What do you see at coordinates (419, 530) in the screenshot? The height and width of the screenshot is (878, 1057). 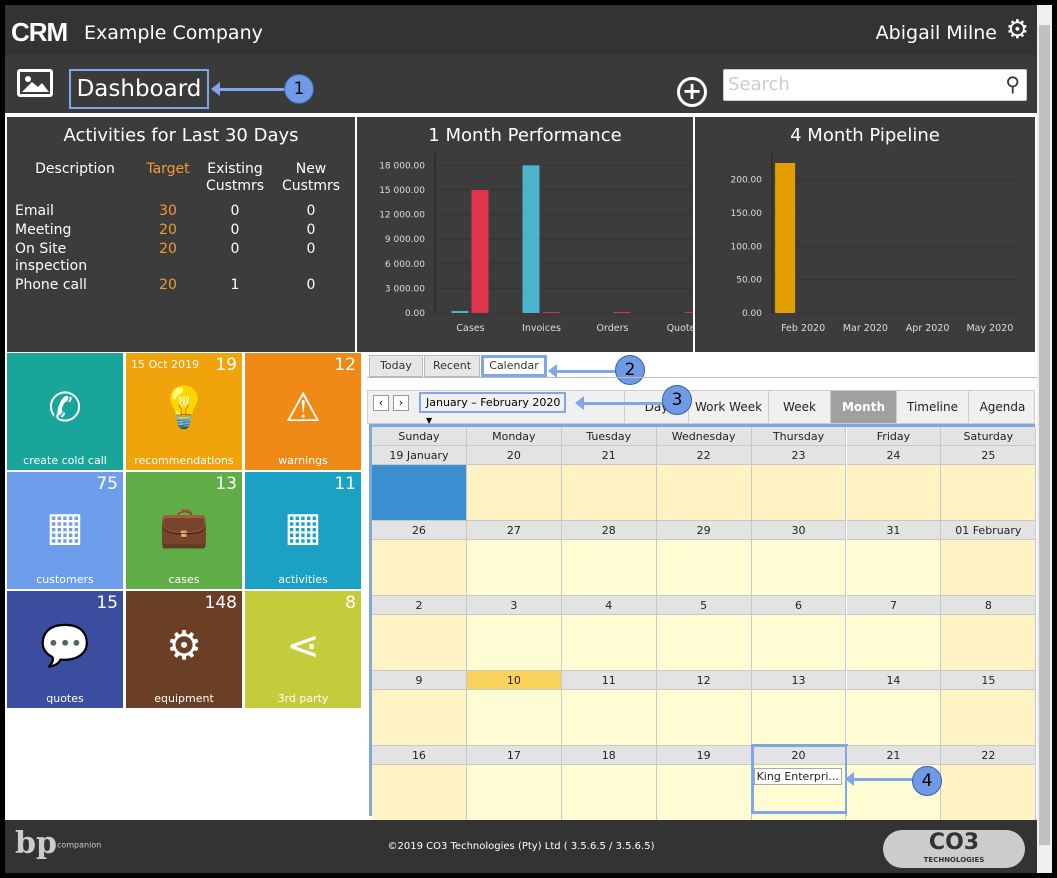 I see `day-number: 26` at bounding box center [419, 530].